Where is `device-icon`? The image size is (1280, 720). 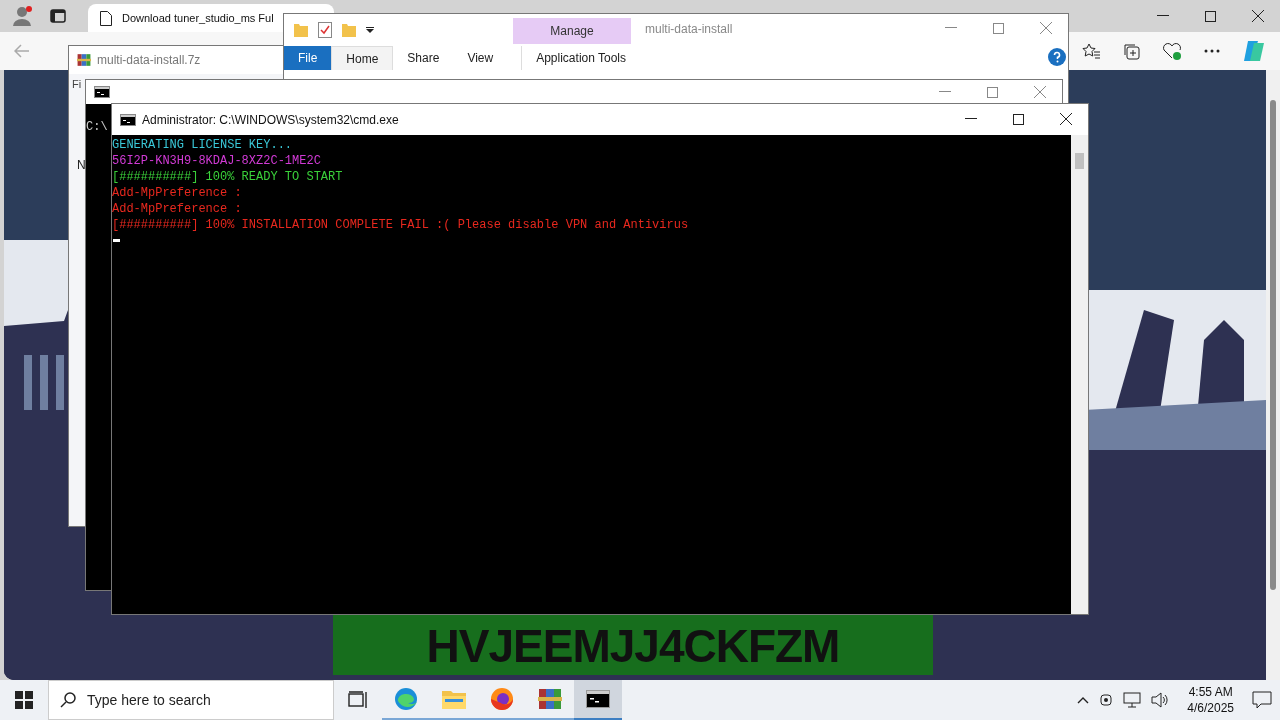
device-icon is located at coordinates (1106, 700).